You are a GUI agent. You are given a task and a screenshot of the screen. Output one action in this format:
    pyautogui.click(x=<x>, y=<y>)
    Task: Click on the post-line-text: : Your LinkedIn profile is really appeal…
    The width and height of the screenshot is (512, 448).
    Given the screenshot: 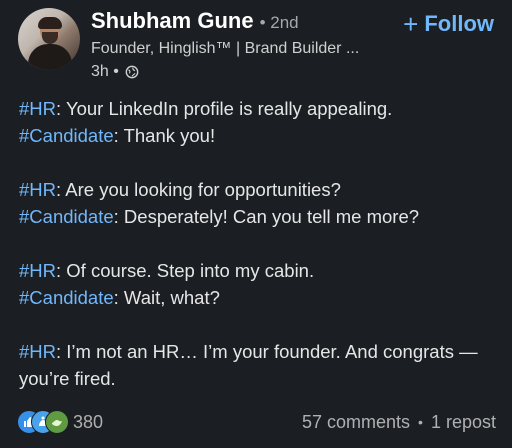 What is the action you would take?
    pyautogui.click(x=224, y=108)
    